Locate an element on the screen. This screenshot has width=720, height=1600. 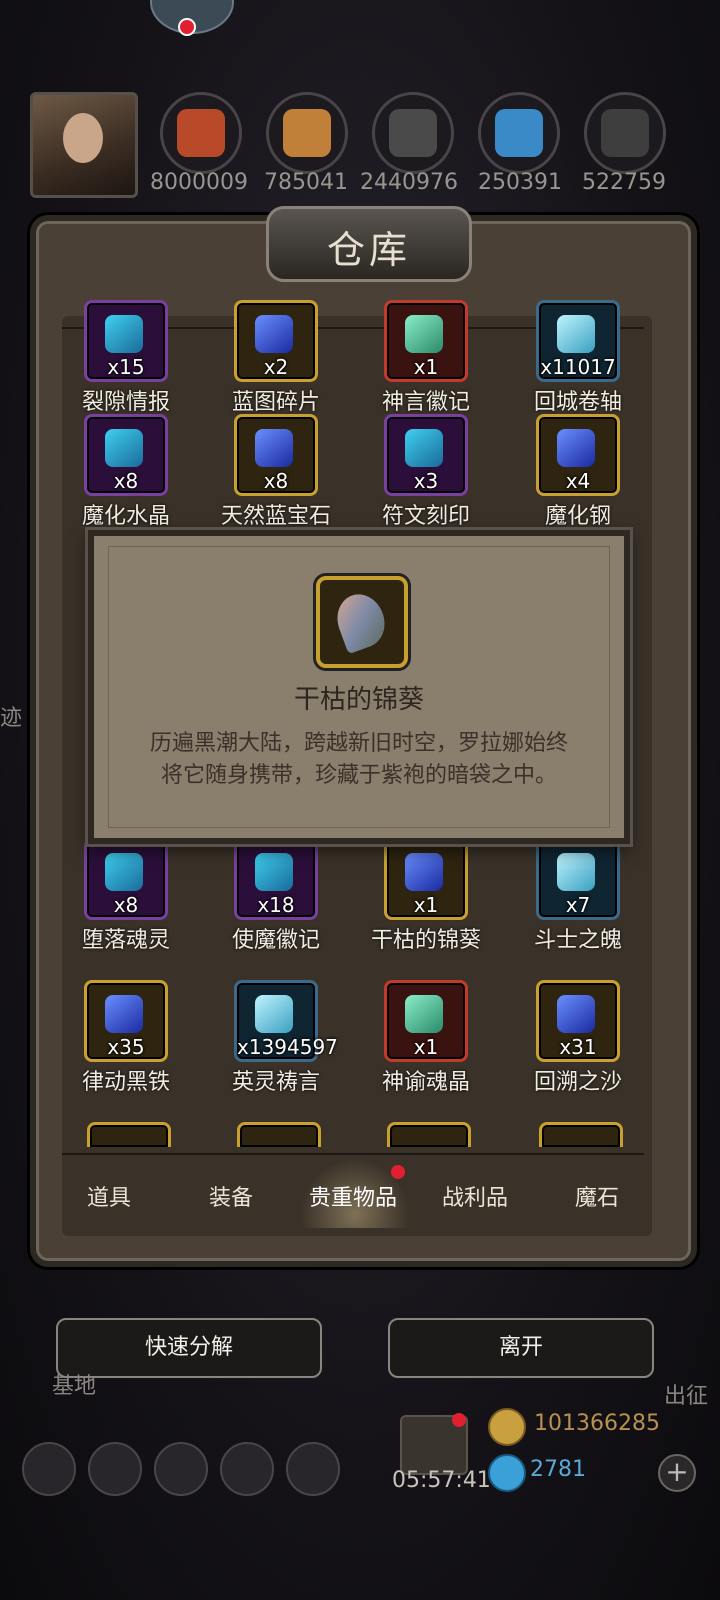
inventory-item: x35 律动黑铁 is located at coordinates (126, 1038).